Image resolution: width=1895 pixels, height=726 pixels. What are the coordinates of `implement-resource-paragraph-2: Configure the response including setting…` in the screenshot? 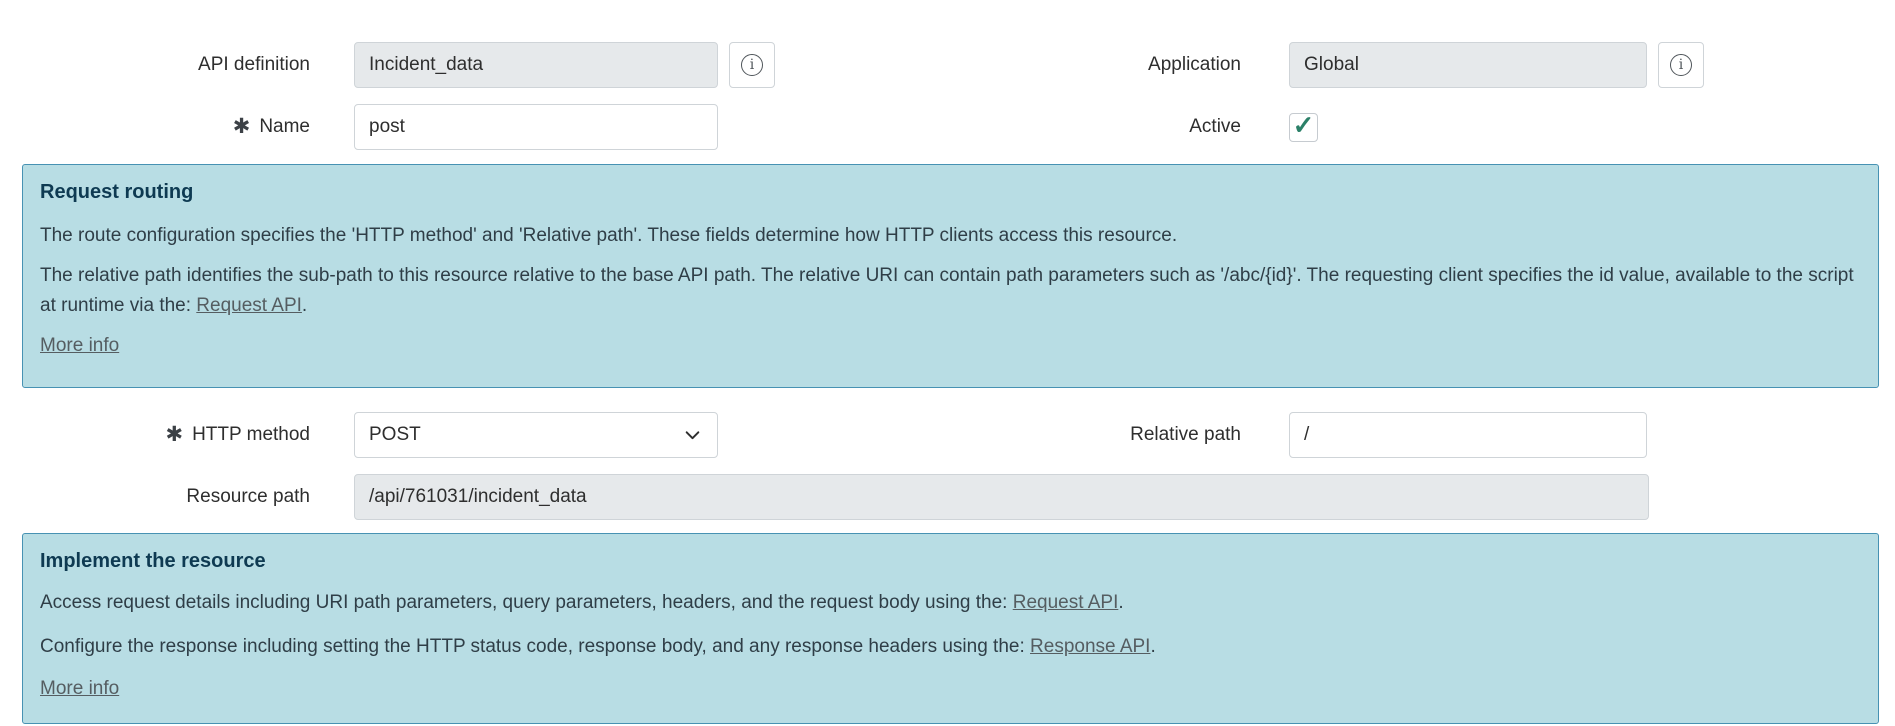 It's located at (950, 647).